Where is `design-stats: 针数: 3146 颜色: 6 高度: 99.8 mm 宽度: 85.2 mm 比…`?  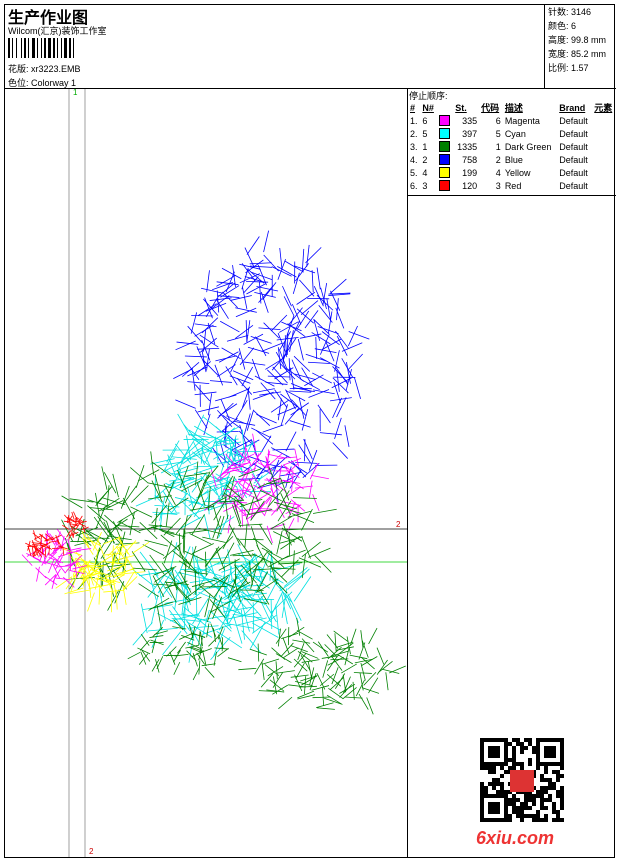
design-stats: 针数: 3146 颜色: 6 高度: 99.8 mm 宽度: 85.2 mm 比… is located at coordinates (577, 40).